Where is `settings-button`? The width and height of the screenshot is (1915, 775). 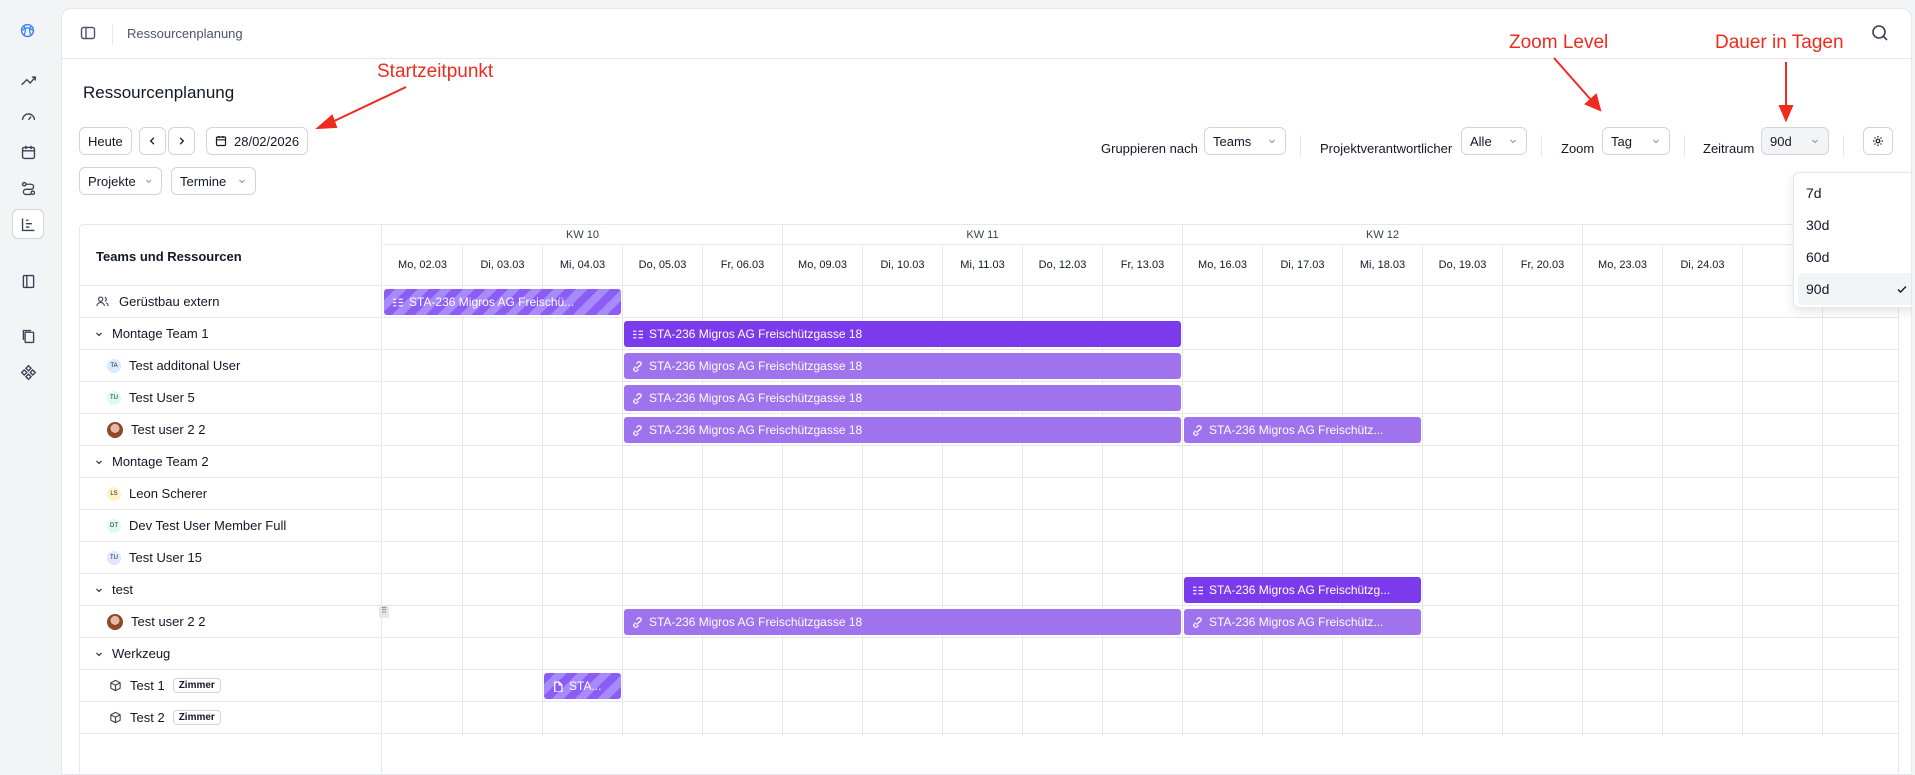 settings-button is located at coordinates (1878, 141).